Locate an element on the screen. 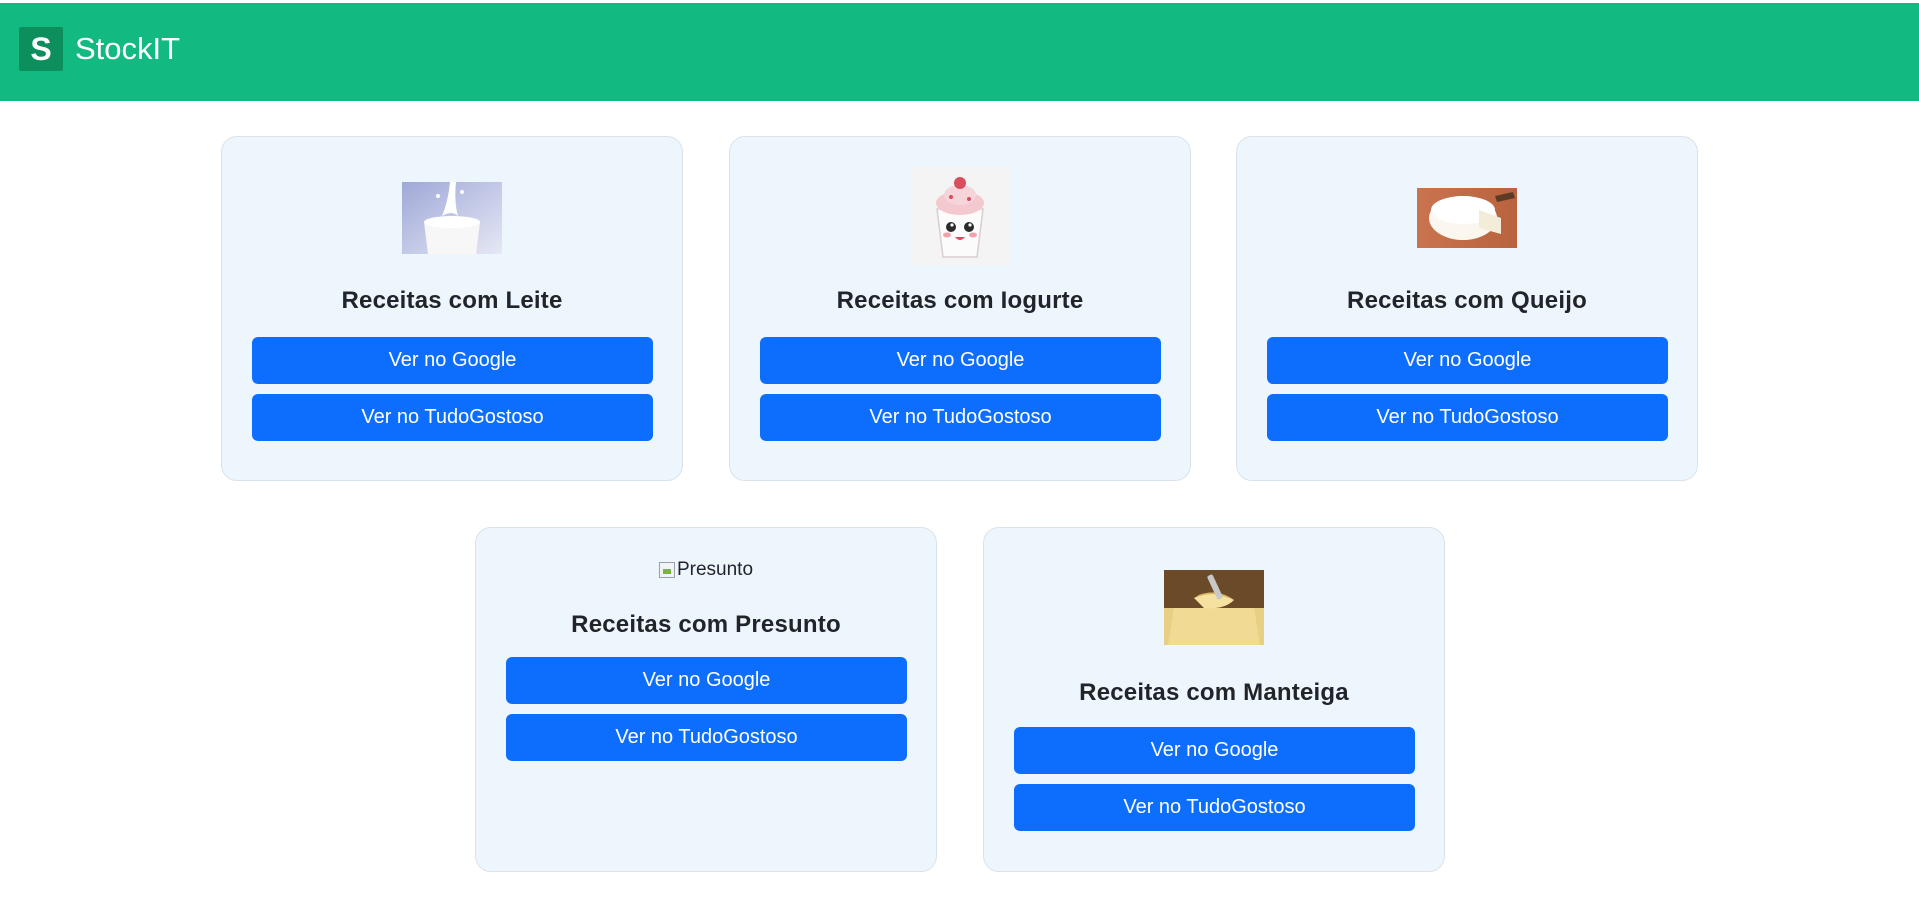  navbar: S StockIT is located at coordinates (959, 52).